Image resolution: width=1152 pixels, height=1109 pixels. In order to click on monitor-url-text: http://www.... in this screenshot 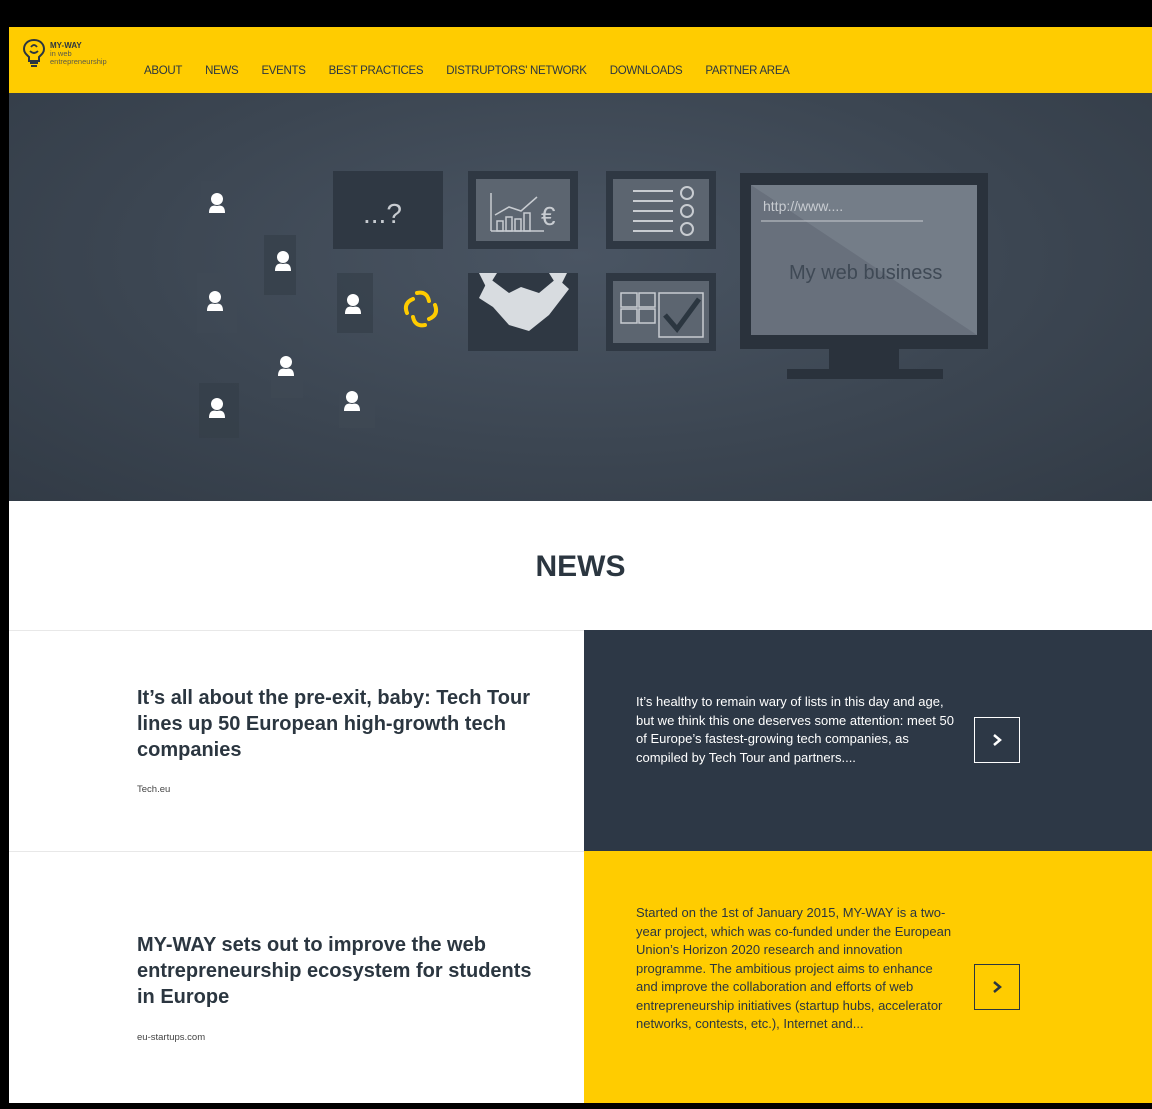, I will do `click(803, 206)`.